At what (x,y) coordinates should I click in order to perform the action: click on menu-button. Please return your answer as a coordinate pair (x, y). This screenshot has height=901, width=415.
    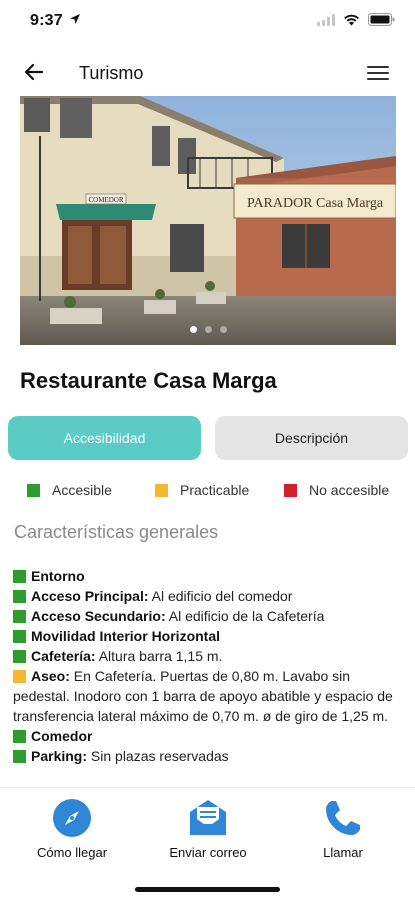
    Looking at the image, I should click on (378, 74).